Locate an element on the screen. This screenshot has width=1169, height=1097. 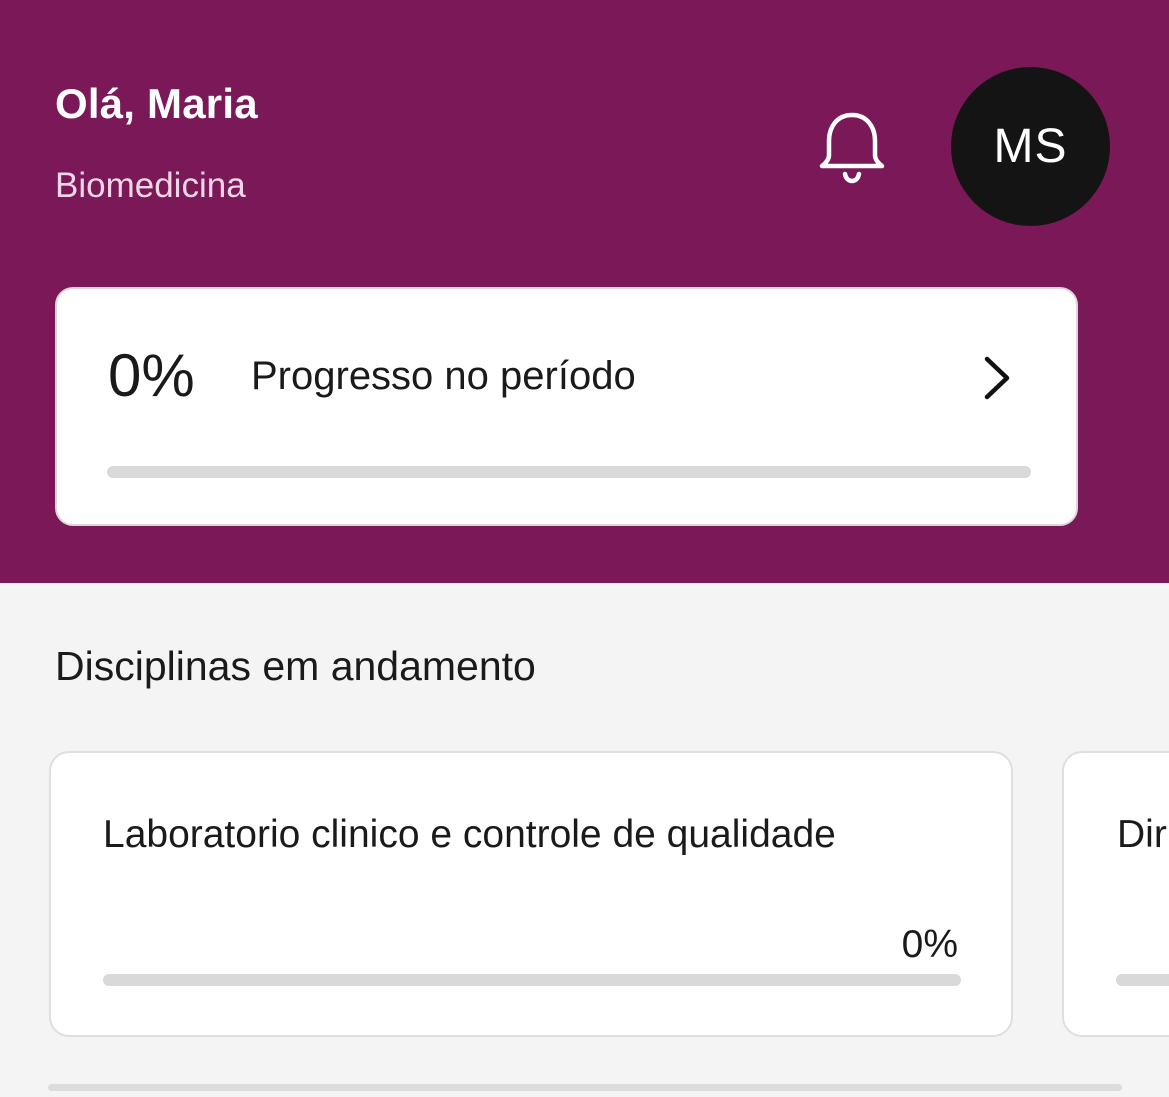
period-progress-label: Progresso no período is located at coordinates (443, 376).